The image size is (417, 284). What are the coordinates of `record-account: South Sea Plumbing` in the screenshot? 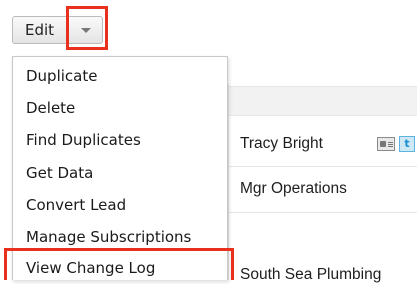 It's located at (310, 275).